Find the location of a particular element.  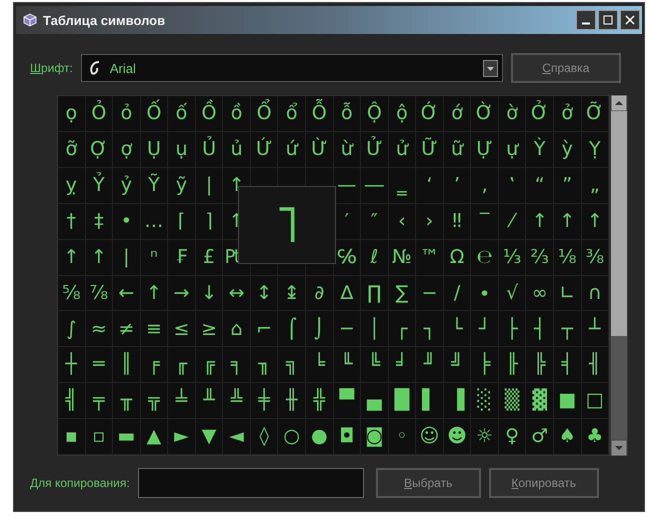

character-cell: Ỏ is located at coordinates (98, 113).